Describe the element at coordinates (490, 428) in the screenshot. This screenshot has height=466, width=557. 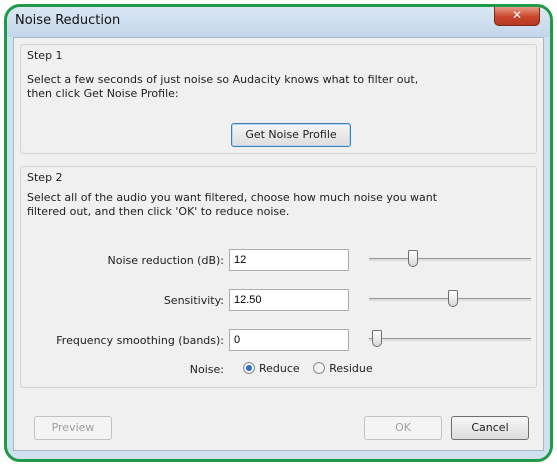
I see `cancel-button: Cancel` at that location.